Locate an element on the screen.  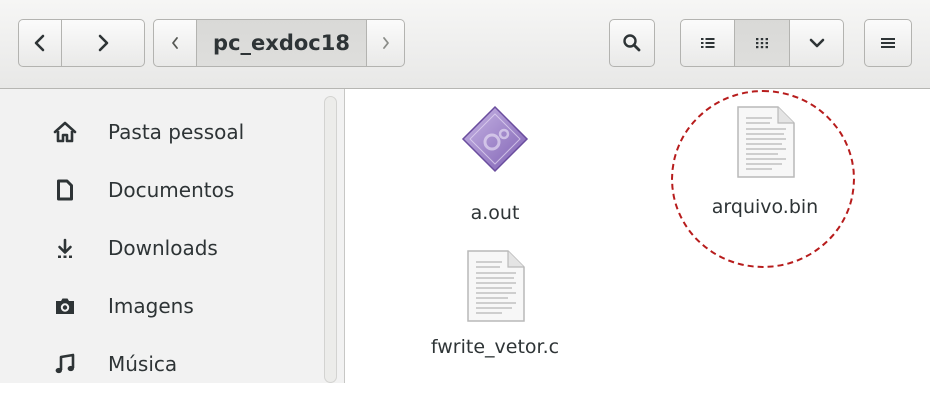
chevron-down-icon is located at coordinates (816, 43).